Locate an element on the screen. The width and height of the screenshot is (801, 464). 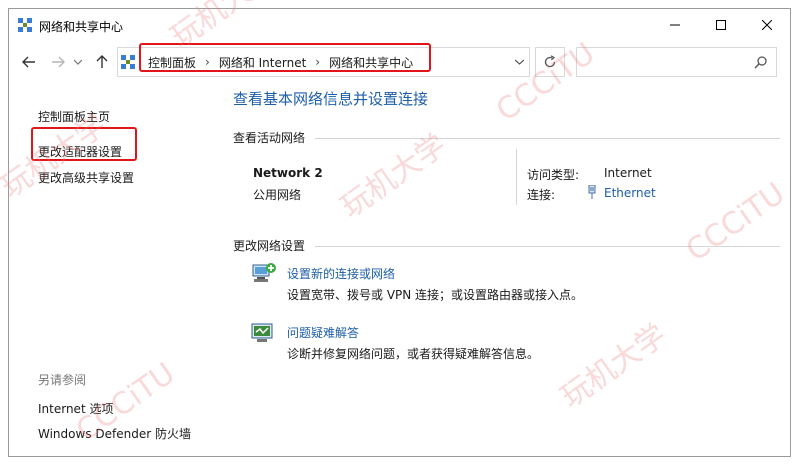
troubleshoot-icon is located at coordinates (263, 334).